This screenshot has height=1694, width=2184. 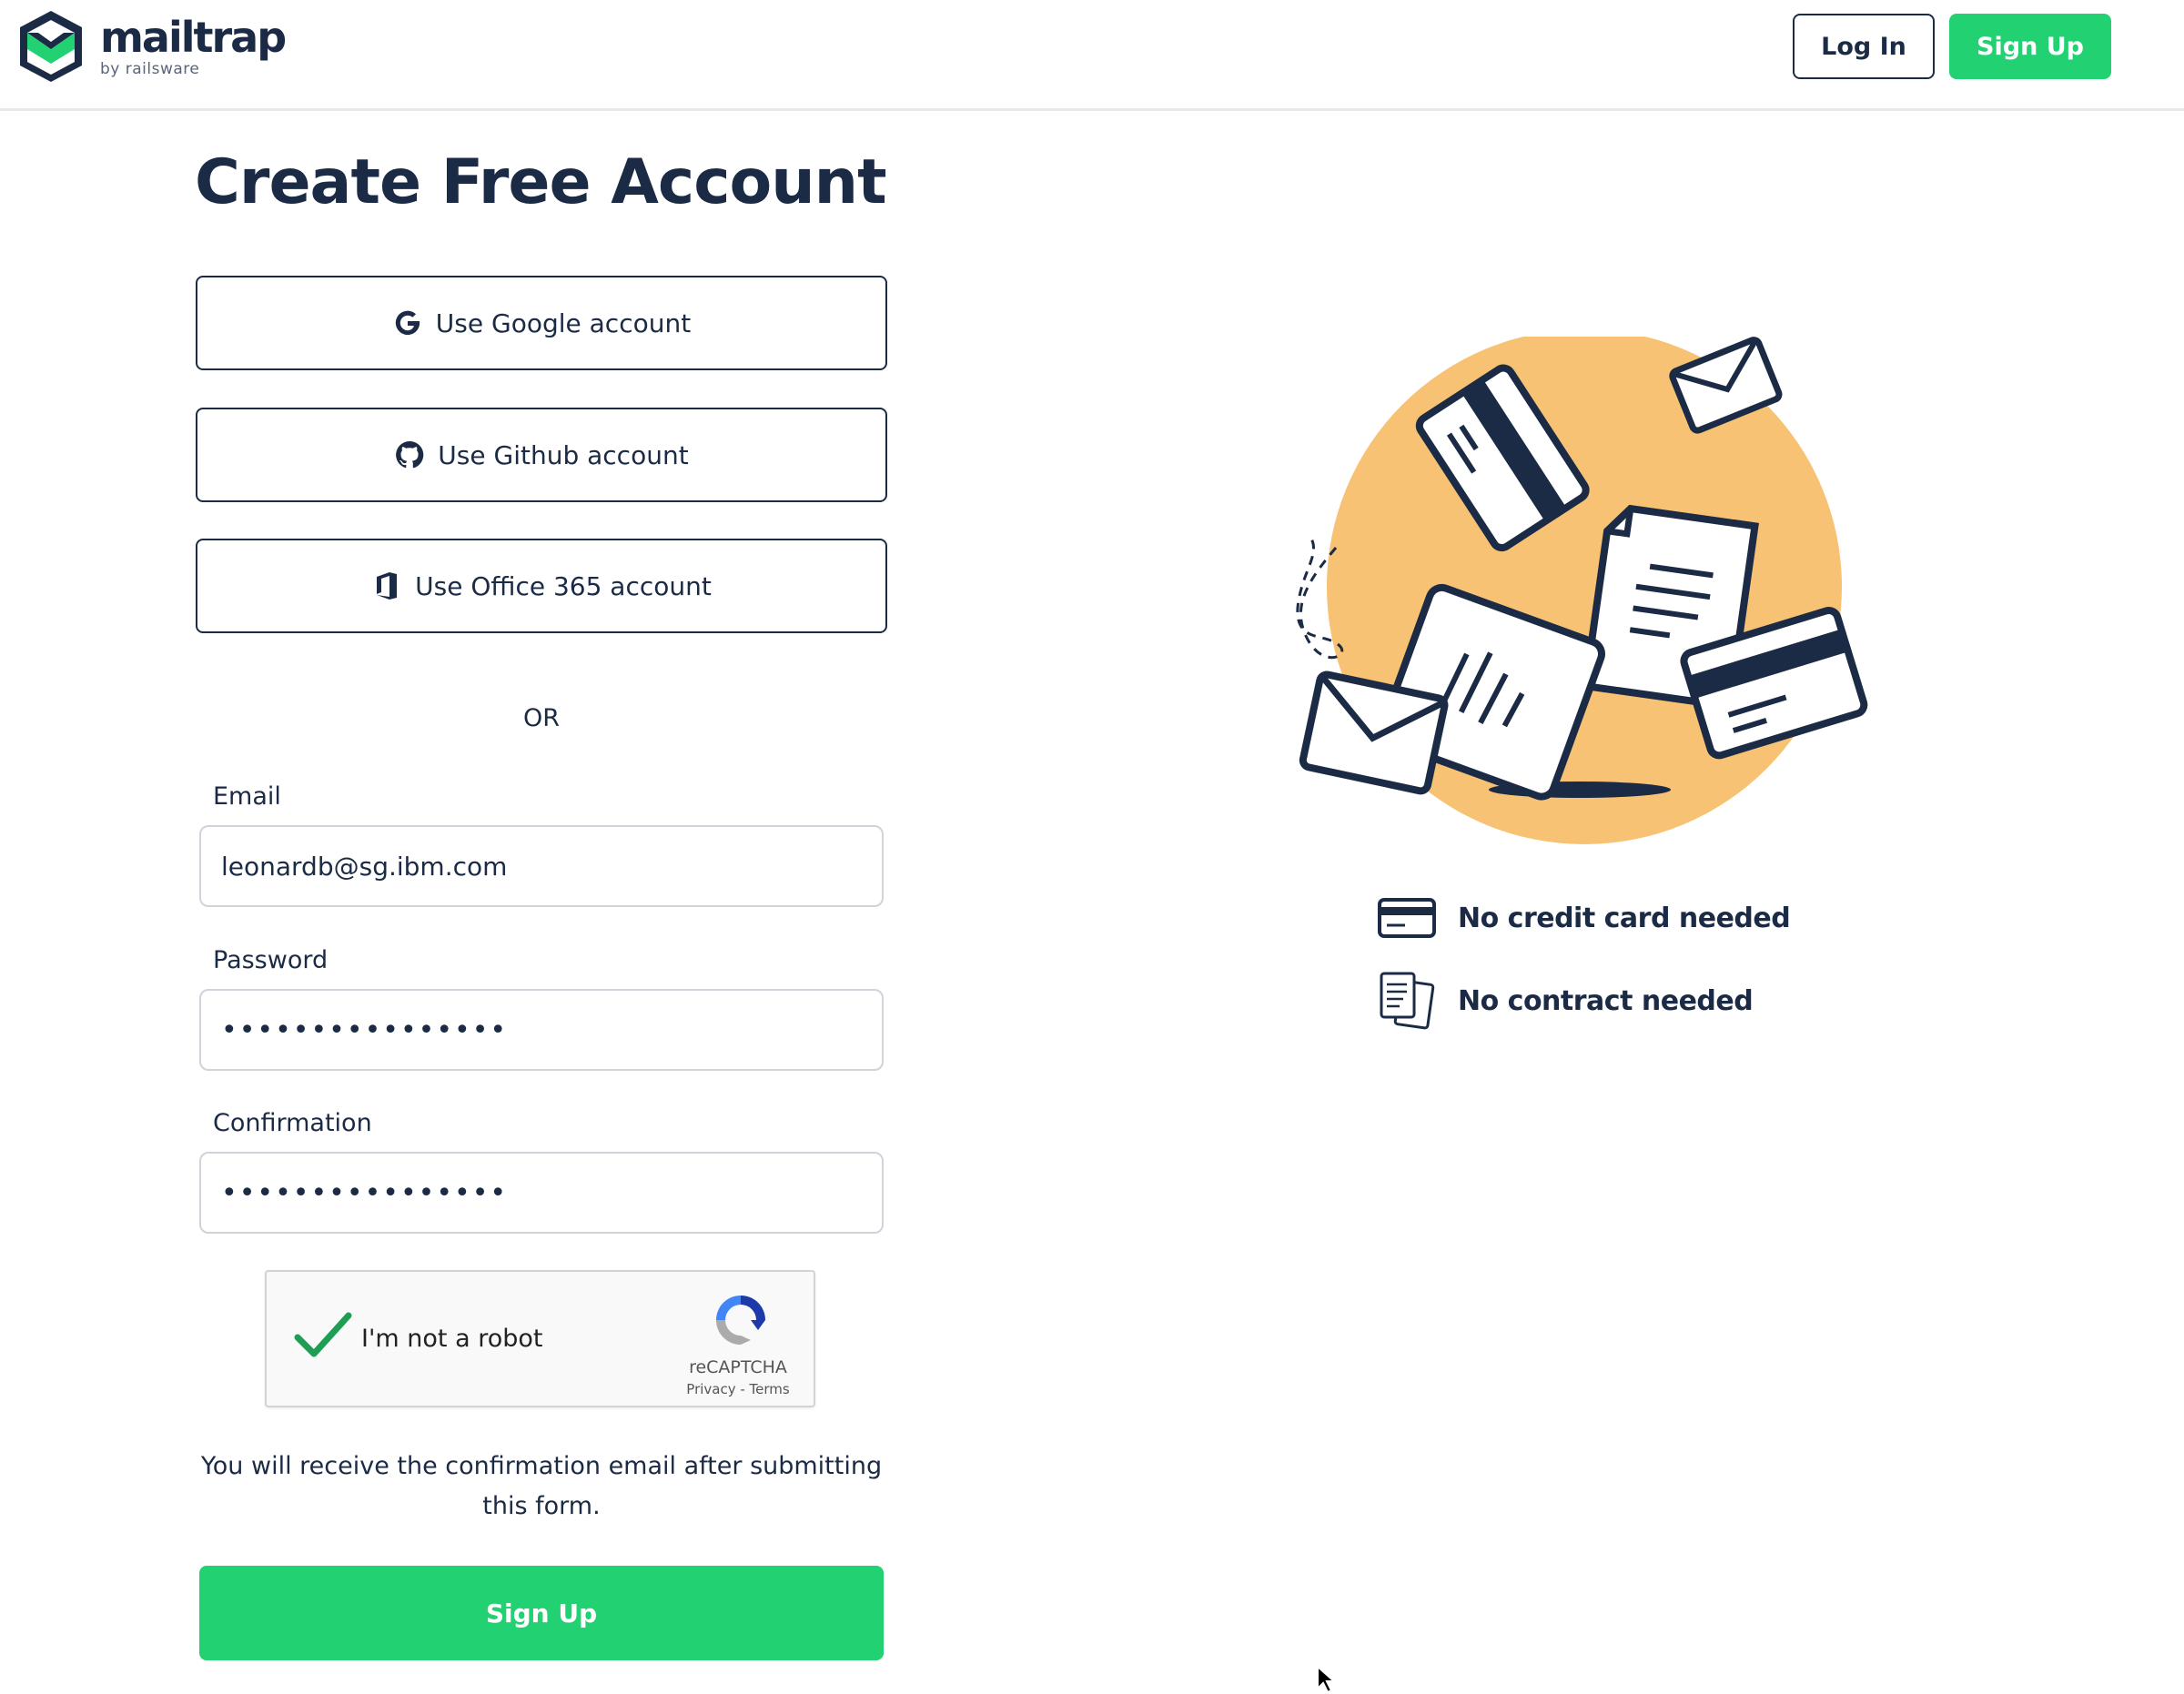 I want to click on mailtrap-logo: mailtrap by railsware, so click(x=152, y=46).